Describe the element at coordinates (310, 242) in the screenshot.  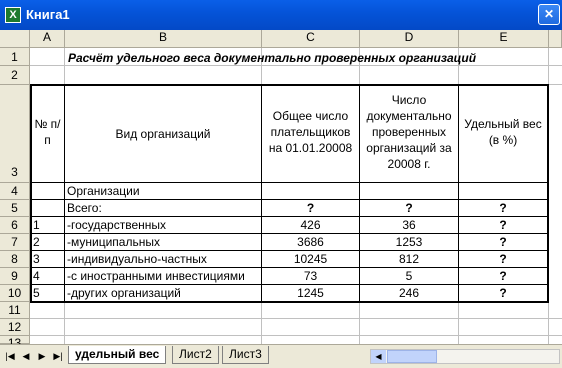
I see `cell-c7: 3686` at that location.